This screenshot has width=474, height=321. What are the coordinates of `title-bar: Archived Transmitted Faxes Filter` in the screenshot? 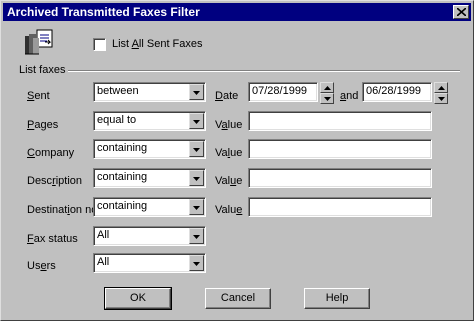 It's located at (237, 12).